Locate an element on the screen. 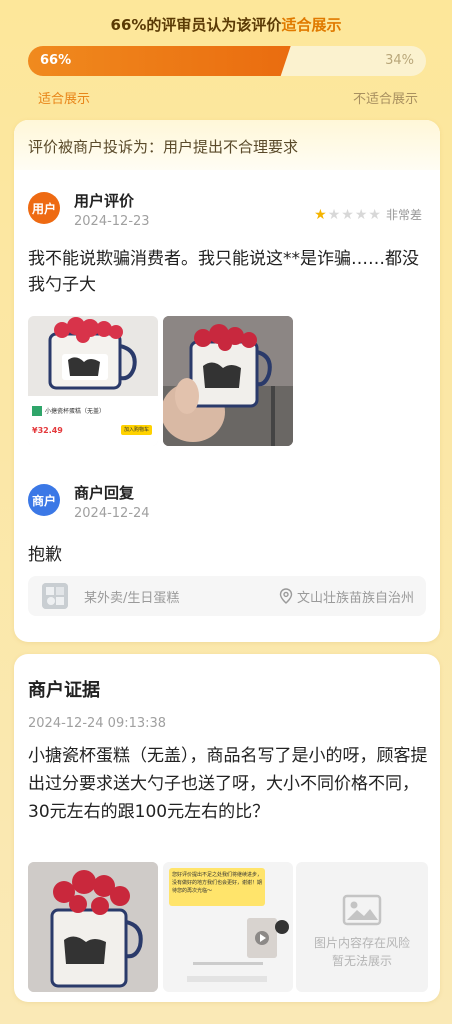  user-review-title: 用户评价 is located at coordinates (104, 201).